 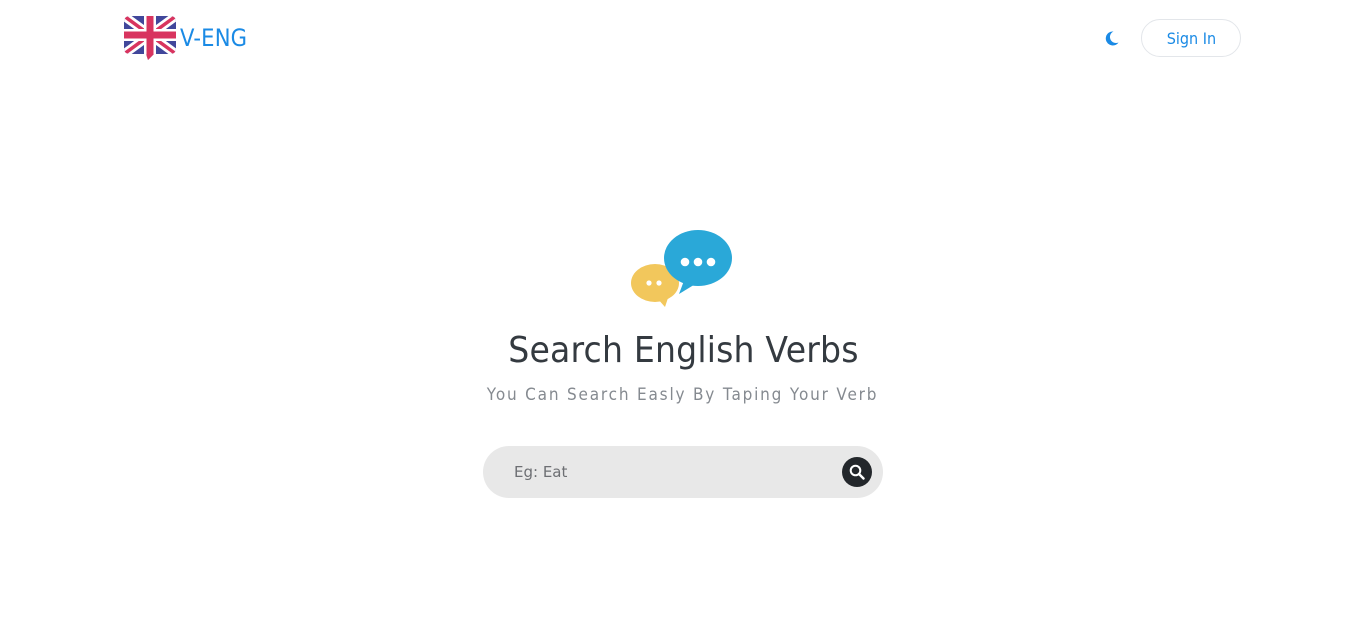 I want to click on search-icon, so click(x=857, y=472).